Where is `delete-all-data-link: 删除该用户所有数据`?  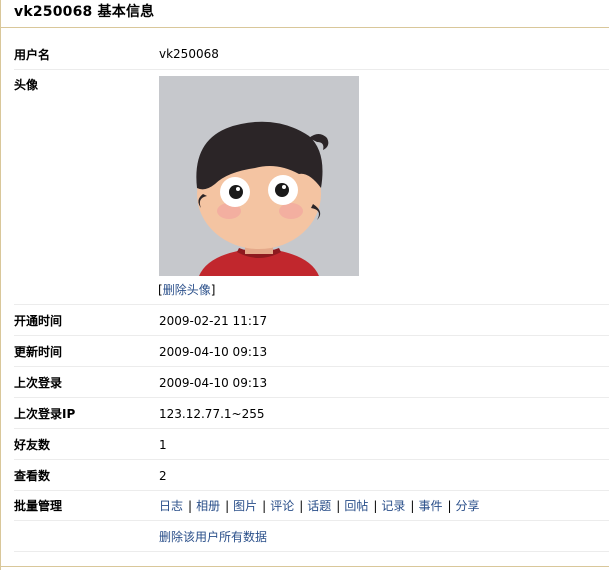 delete-all-data-link: 删除该用户所有数据 is located at coordinates (213, 536).